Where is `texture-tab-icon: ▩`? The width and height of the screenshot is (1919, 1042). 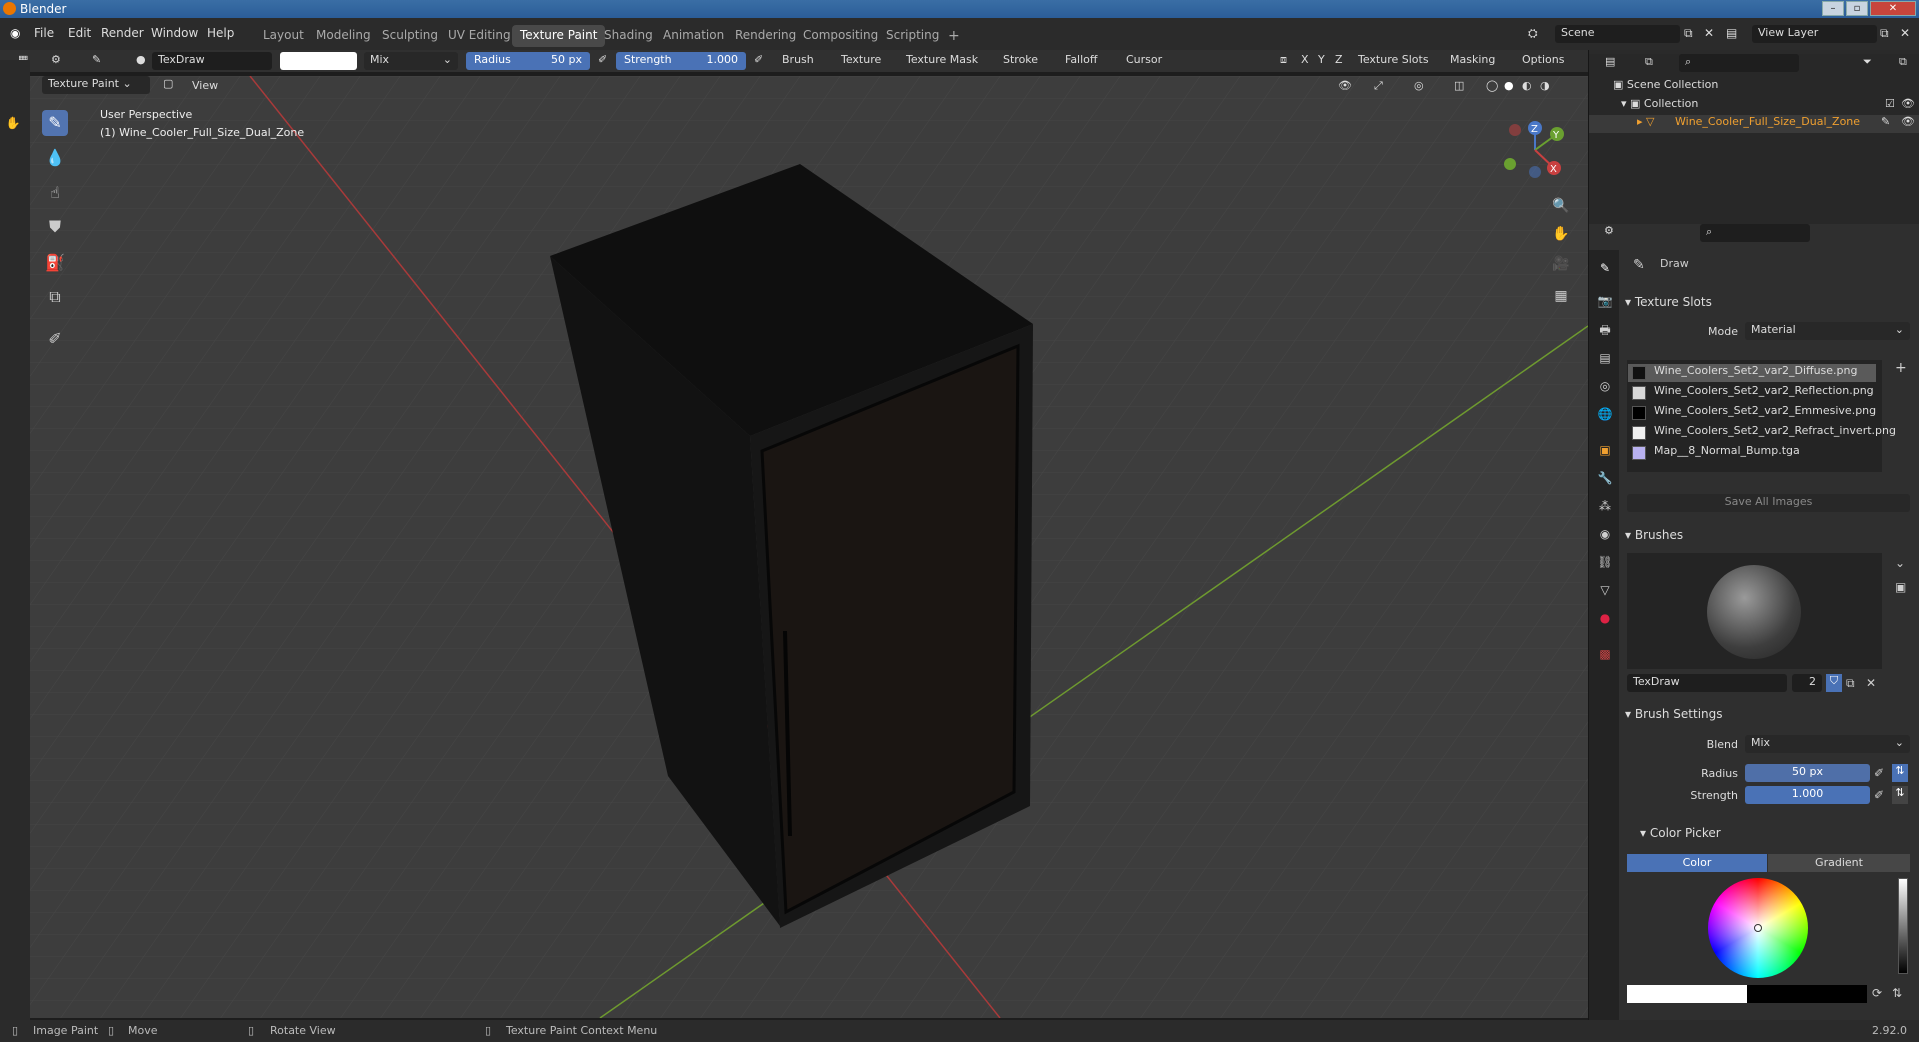
texture-tab-icon: ▩ is located at coordinates (1605, 654).